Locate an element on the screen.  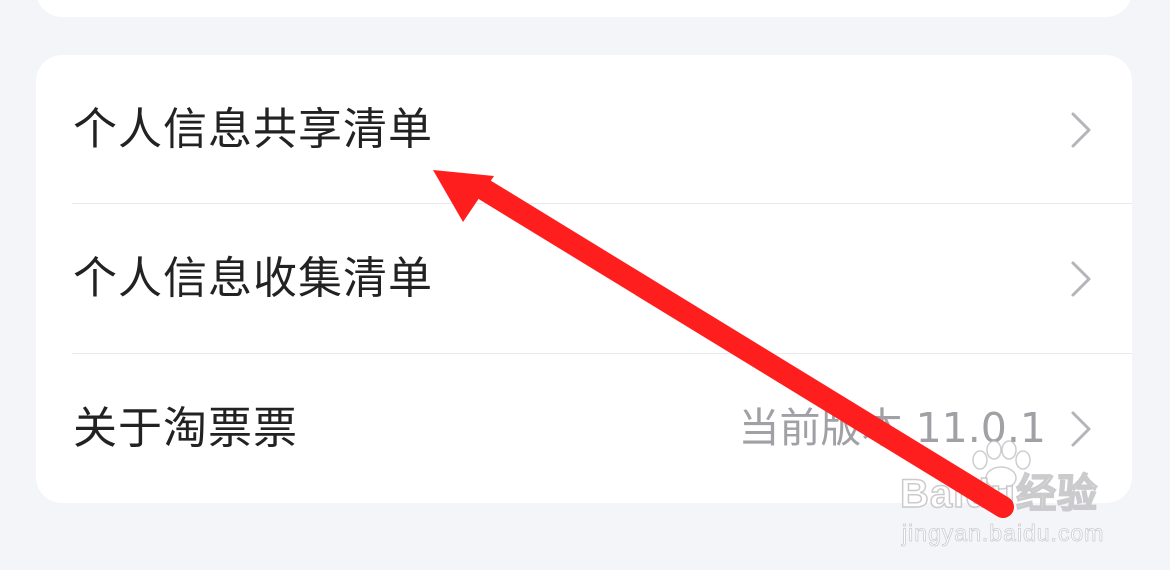
app-version-value: 当前版本 11.0.1 is located at coordinates (892, 428).